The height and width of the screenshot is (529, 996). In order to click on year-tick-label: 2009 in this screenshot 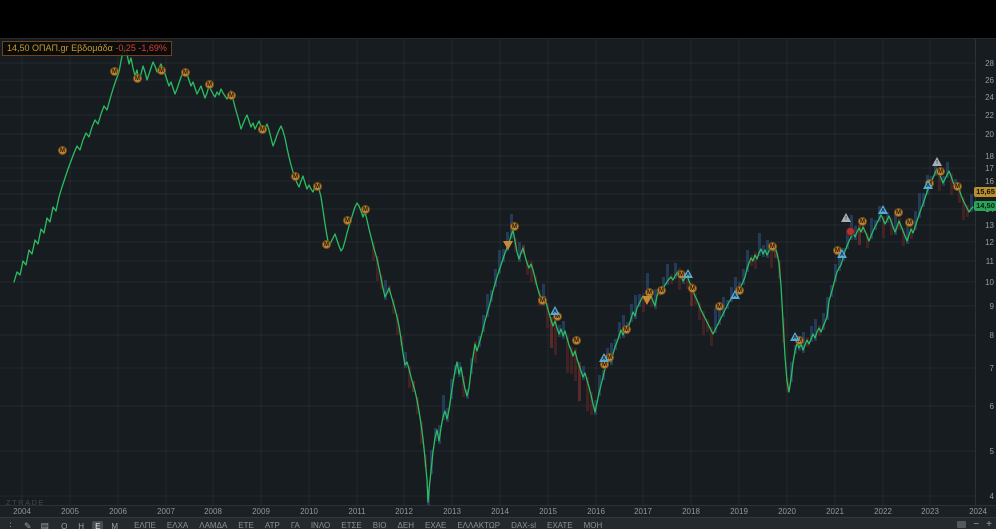, I will do `click(261, 511)`.